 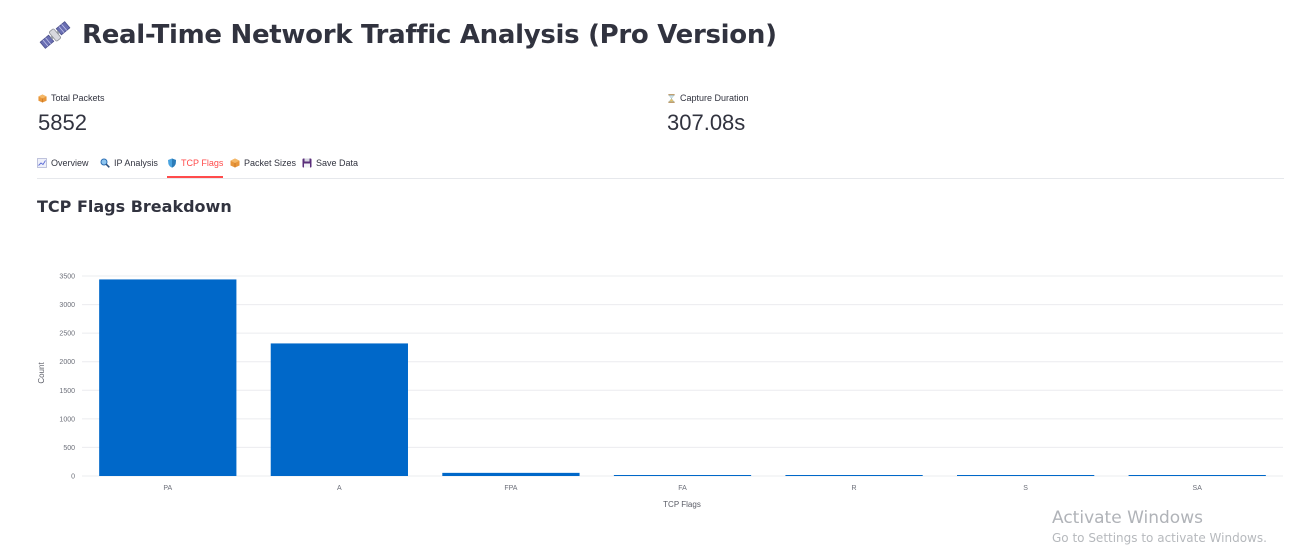 What do you see at coordinates (339, 409) in the screenshot?
I see `bar-a` at bounding box center [339, 409].